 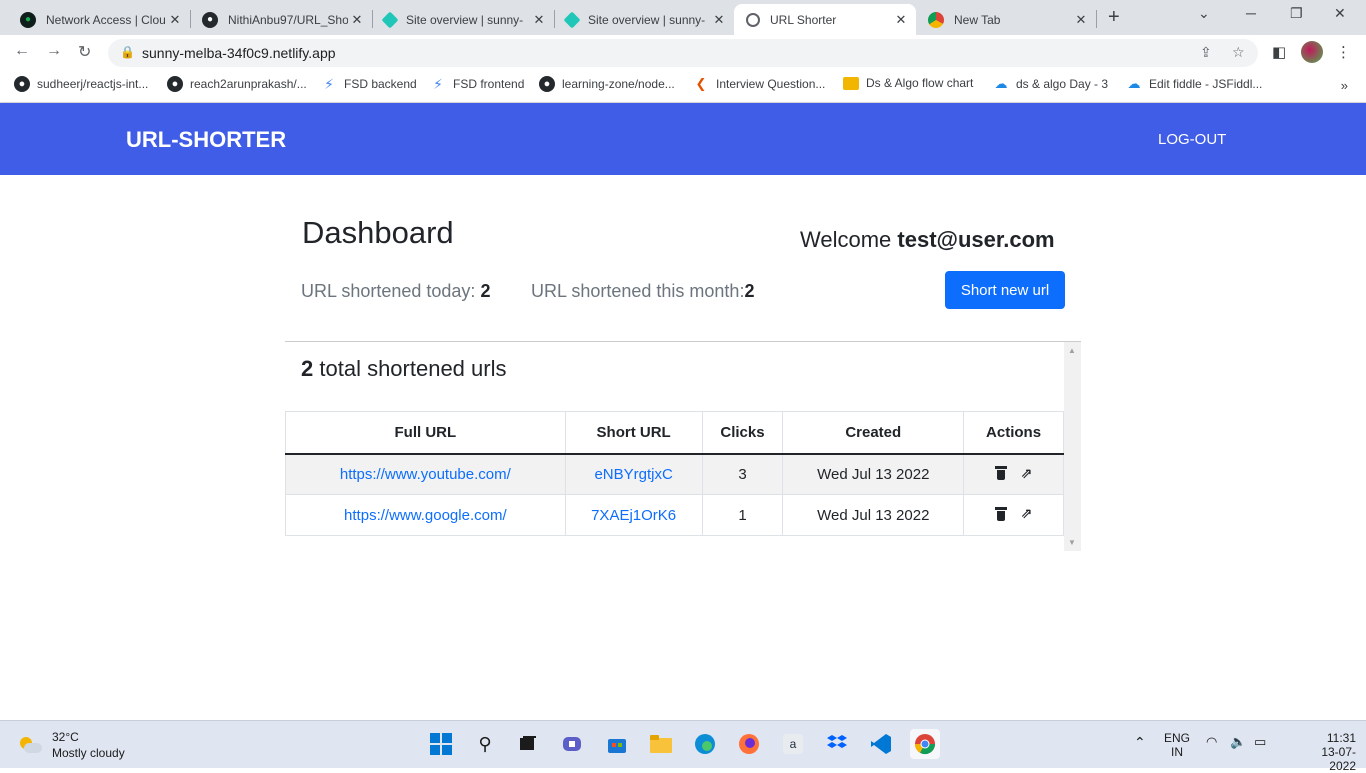 I want to click on brand-logo: URL-SHORTER, so click(x=206, y=140).